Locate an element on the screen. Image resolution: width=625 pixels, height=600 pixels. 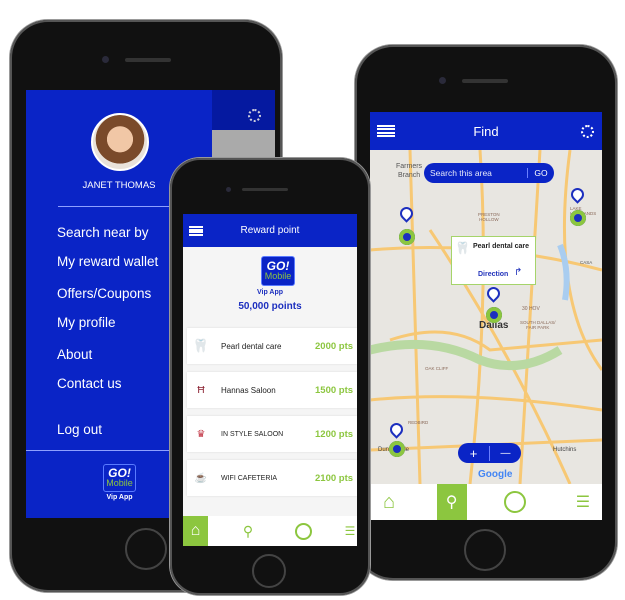
map-label-casa: CASA is located at coordinates (586, 262).